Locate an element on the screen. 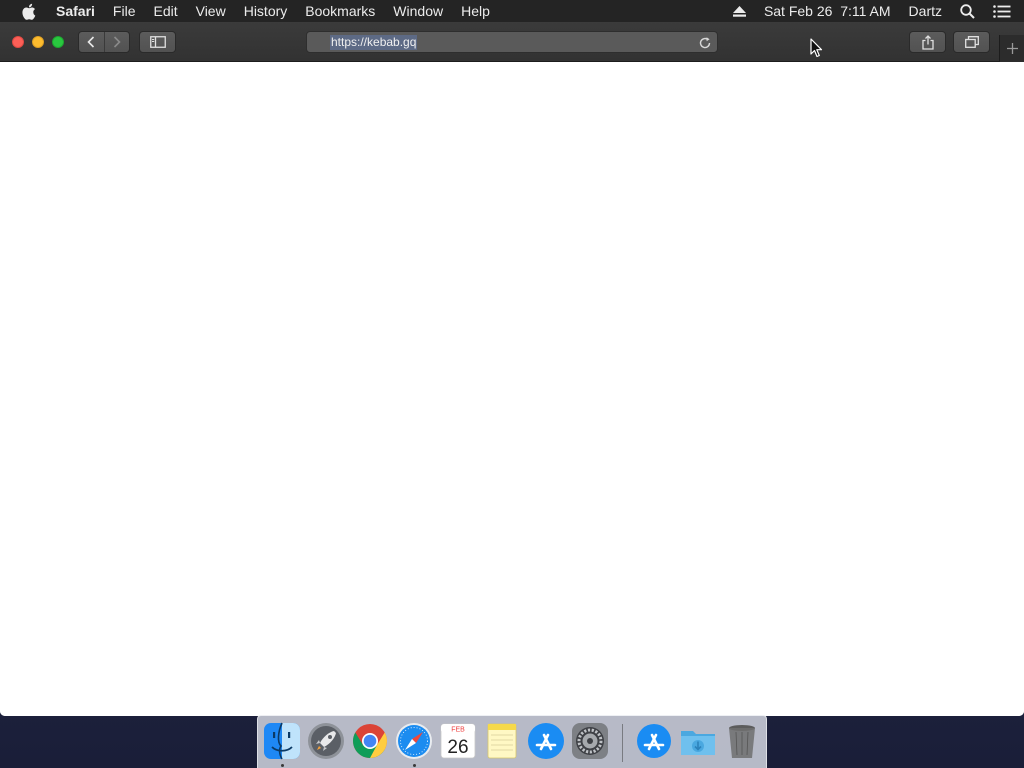  chevron-left-icon is located at coordinates (91, 42).